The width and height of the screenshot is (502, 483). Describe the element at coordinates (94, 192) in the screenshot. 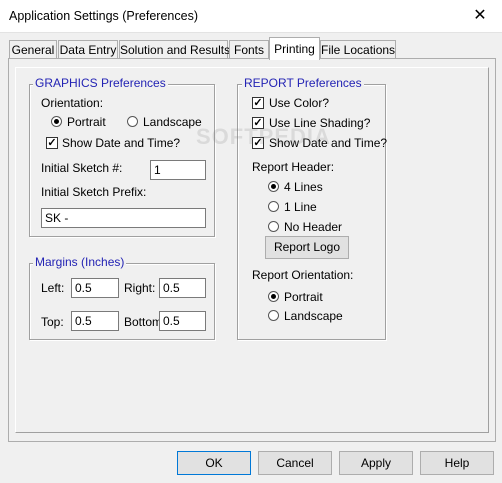

I see `prefix-label: Initial Sketch Prefix:` at that location.